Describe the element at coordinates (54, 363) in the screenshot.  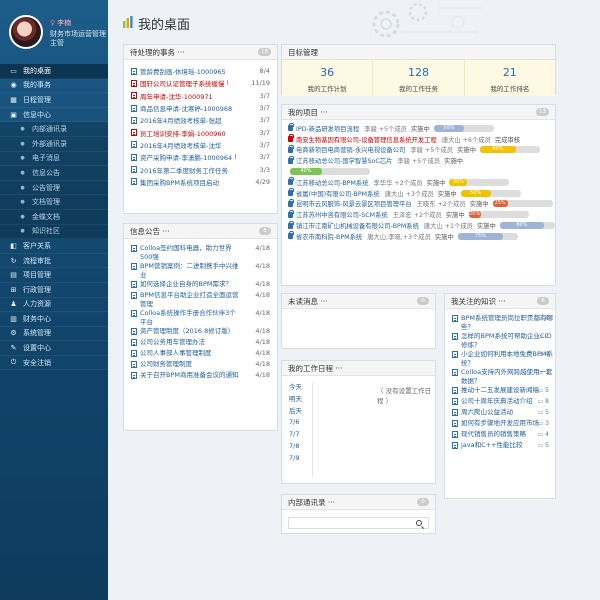
I see `sidebar-item: ⏻ 安全注销` at that location.